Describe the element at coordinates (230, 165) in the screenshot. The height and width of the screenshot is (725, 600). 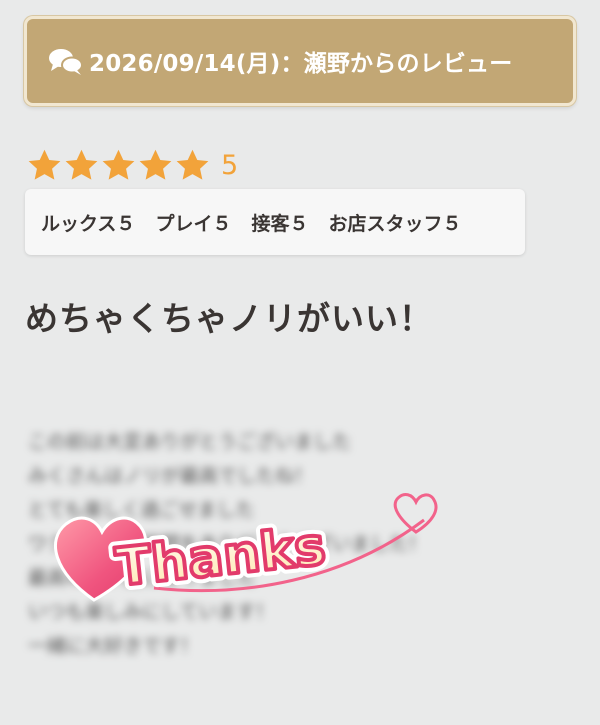
I see `rating-value: 5` at that location.